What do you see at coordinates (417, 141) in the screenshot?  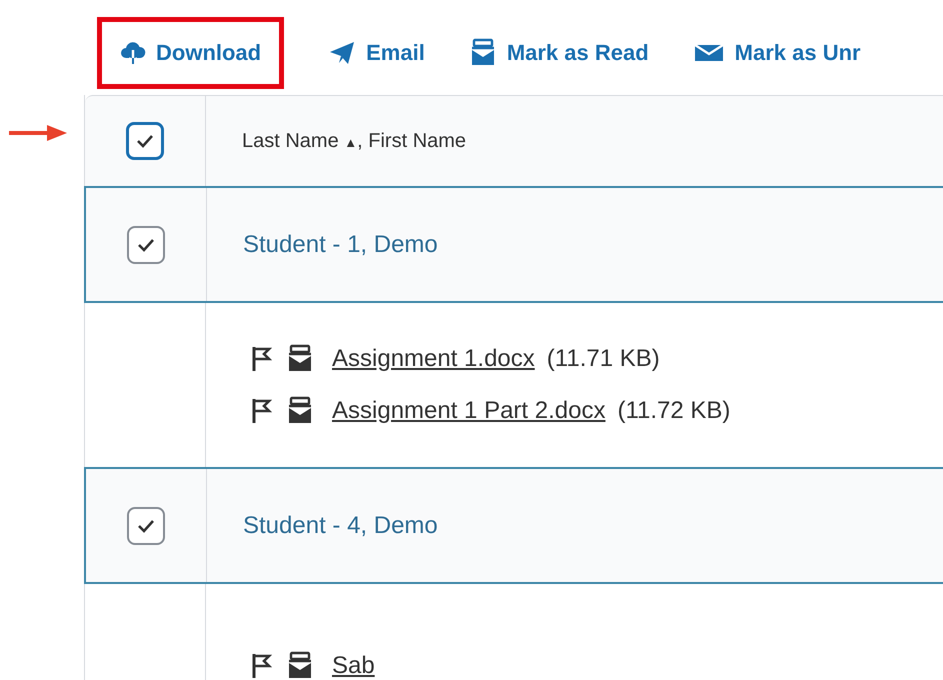 I see `column-header: First Name` at bounding box center [417, 141].